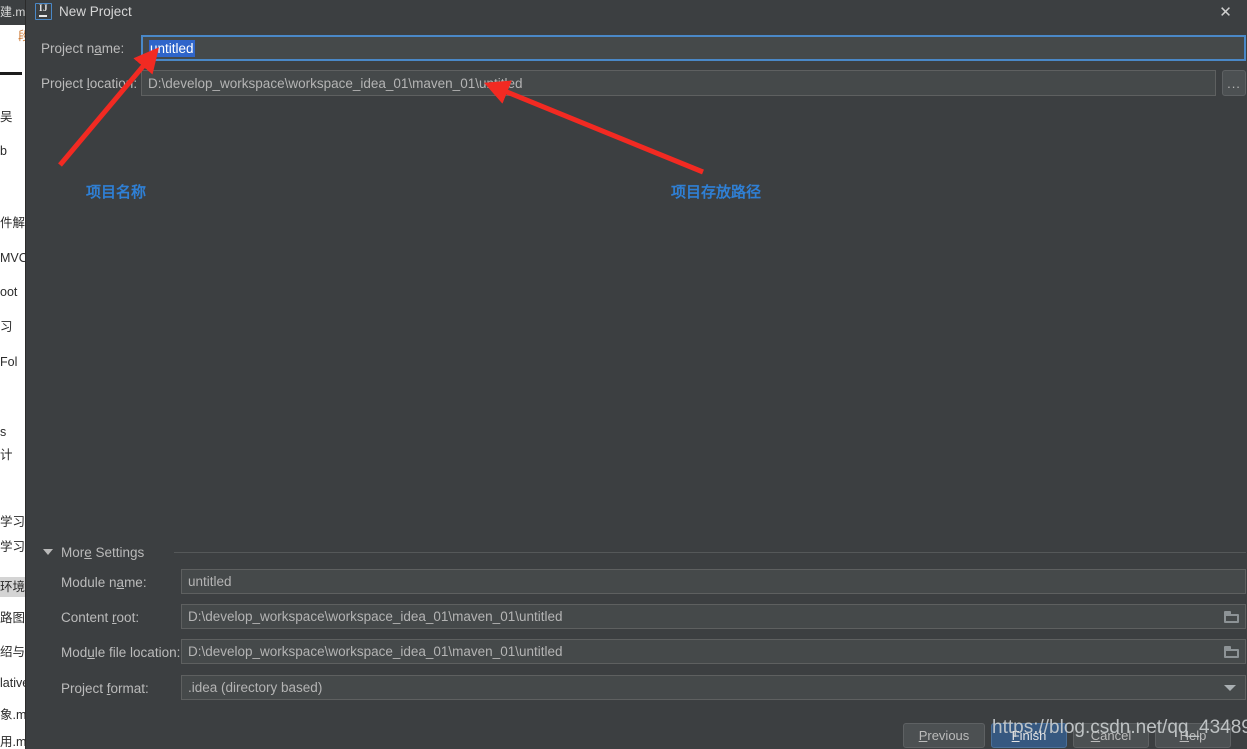 This screenshot has width=1247, height=749. I want to click on more-settings-toggle-icon, so click(48, 552).